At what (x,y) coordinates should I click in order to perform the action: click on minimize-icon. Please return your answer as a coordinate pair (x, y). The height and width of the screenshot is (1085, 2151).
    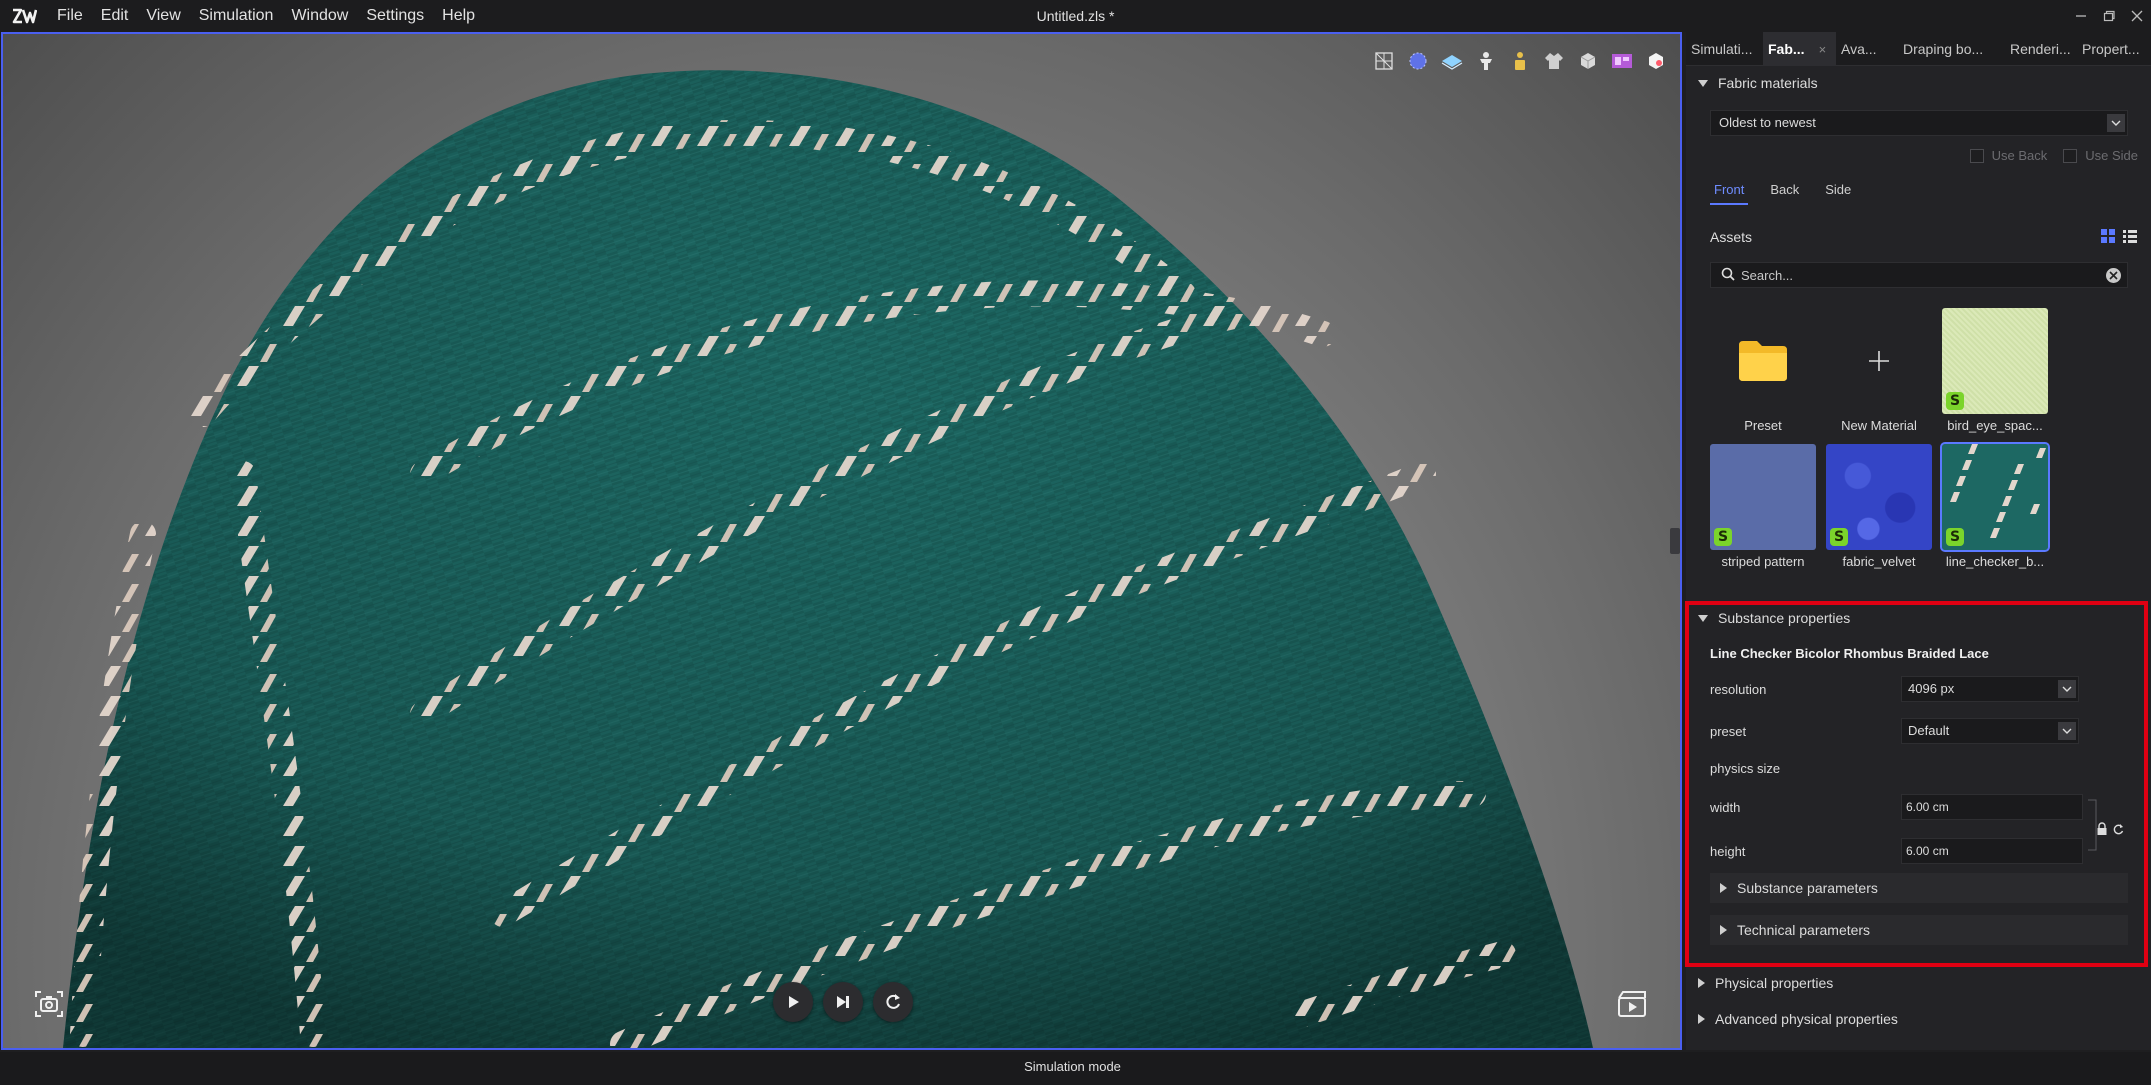
    Looking at the image, I should click on (2081, 16).